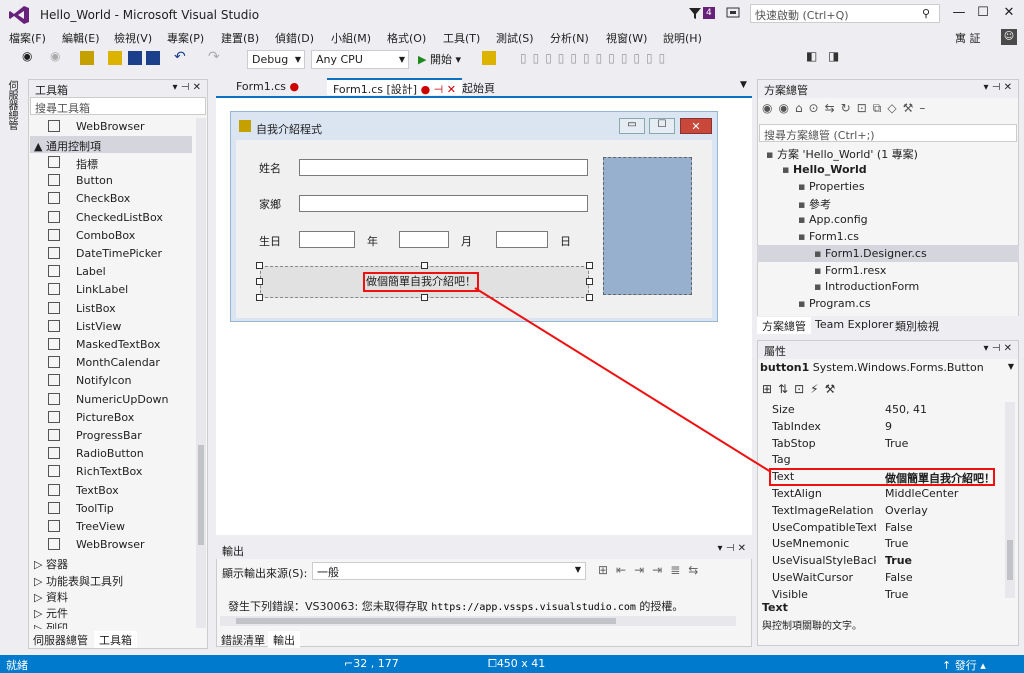 This screenshot has height=673, width=1024. Describe the element at coordinates (883, 460) in the screenshot. I see `property-row: Tag` at that location.